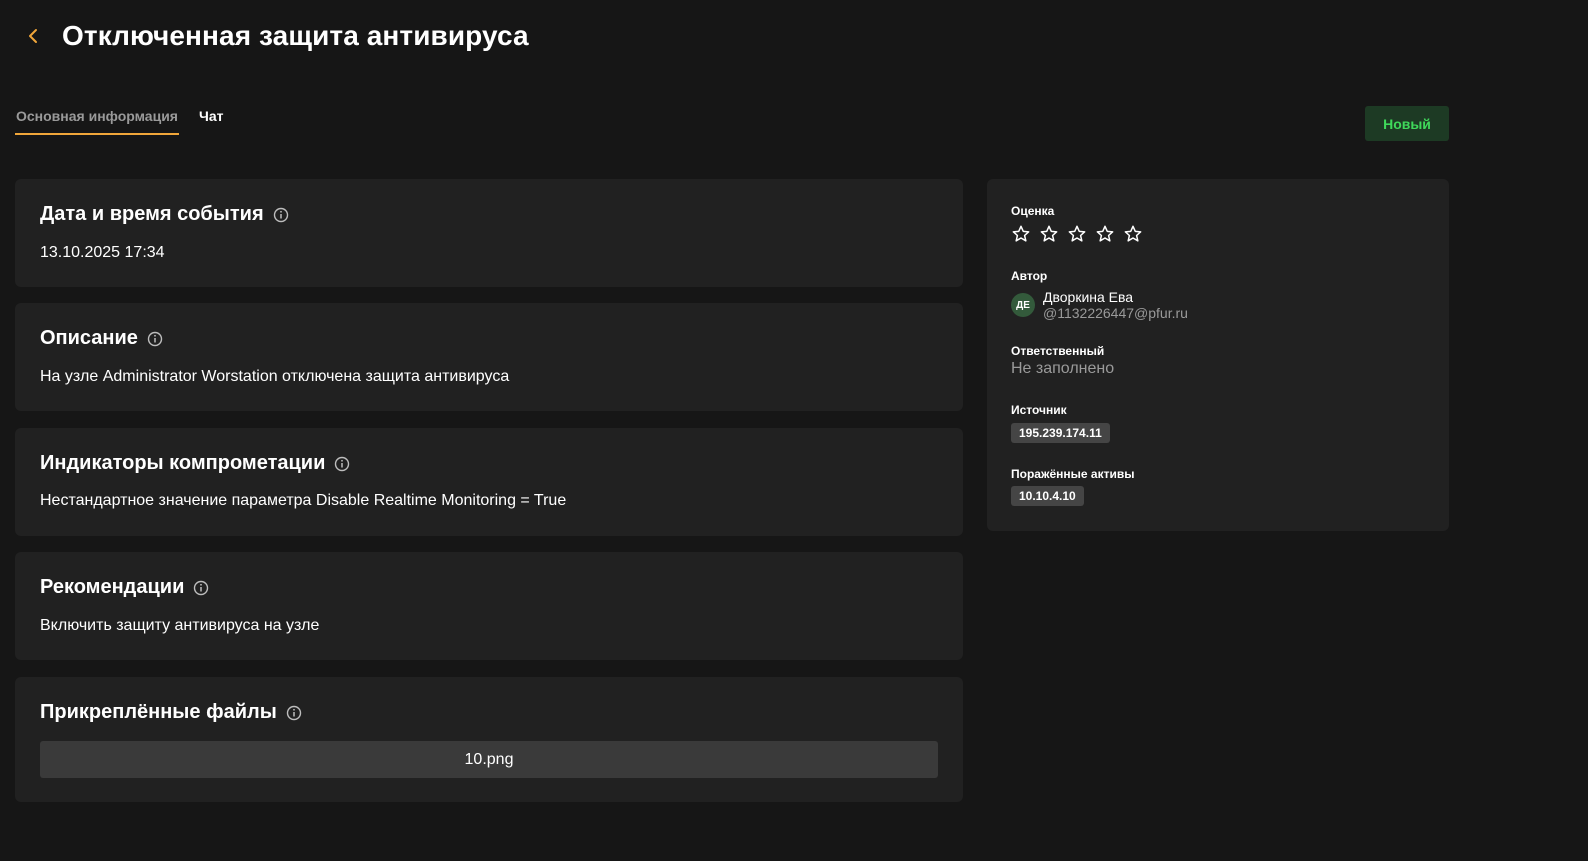  Describe the element at coordinates (489, 759) in the screenshot. I see `attachment-file: 10.png` at that location.